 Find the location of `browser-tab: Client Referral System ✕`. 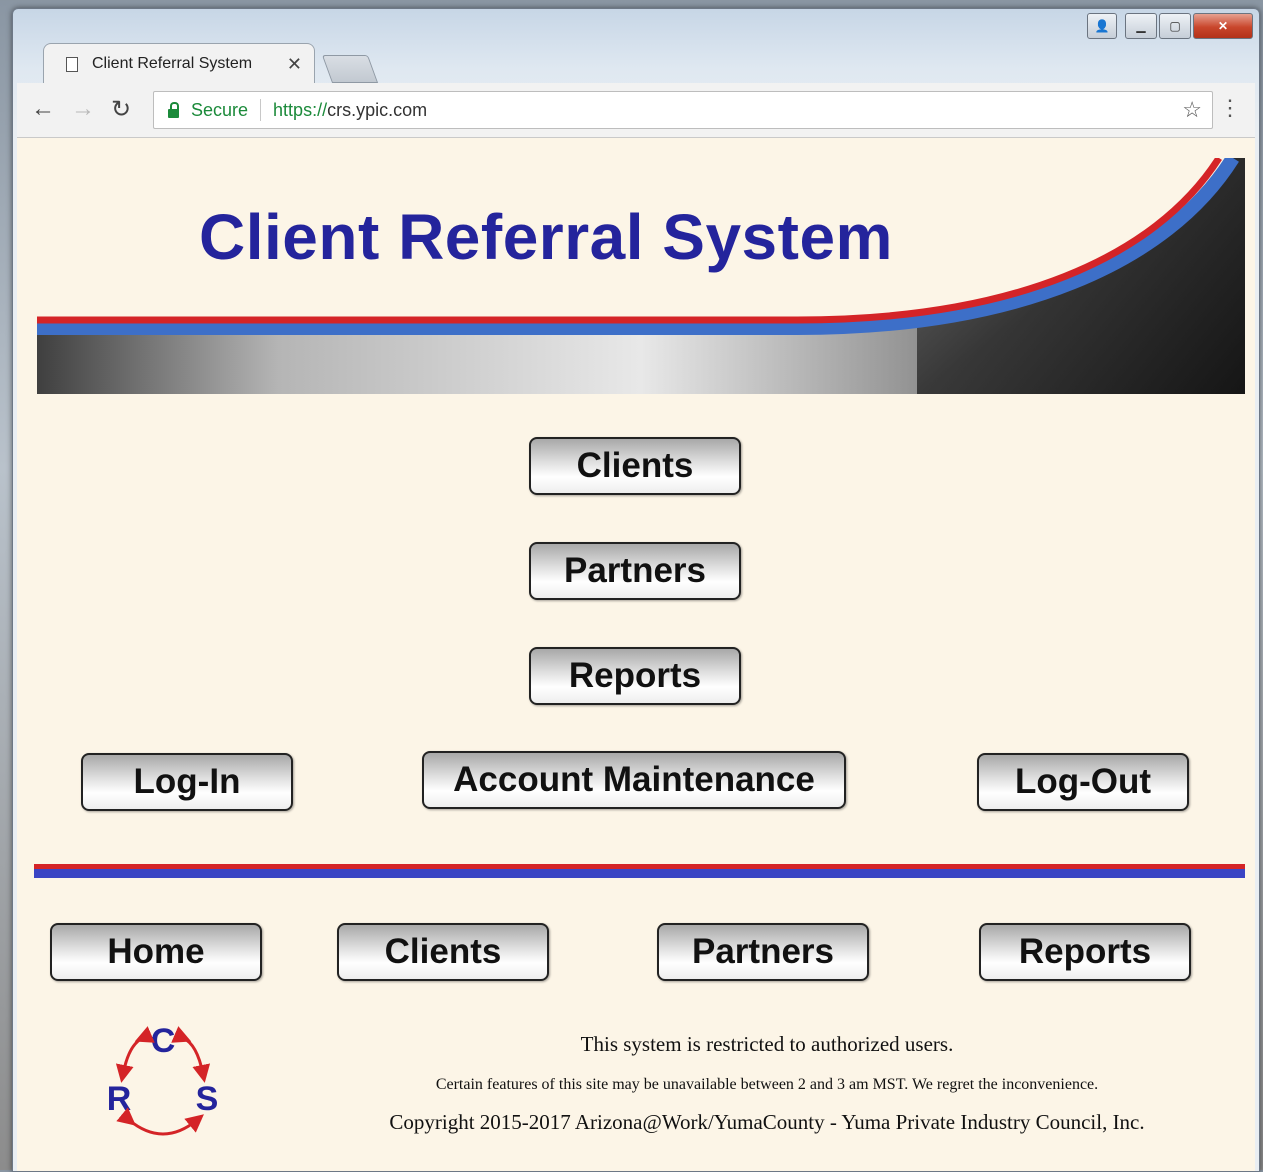

browser-tab: Client Referral System ✕ is located at coordinates (179, 63).